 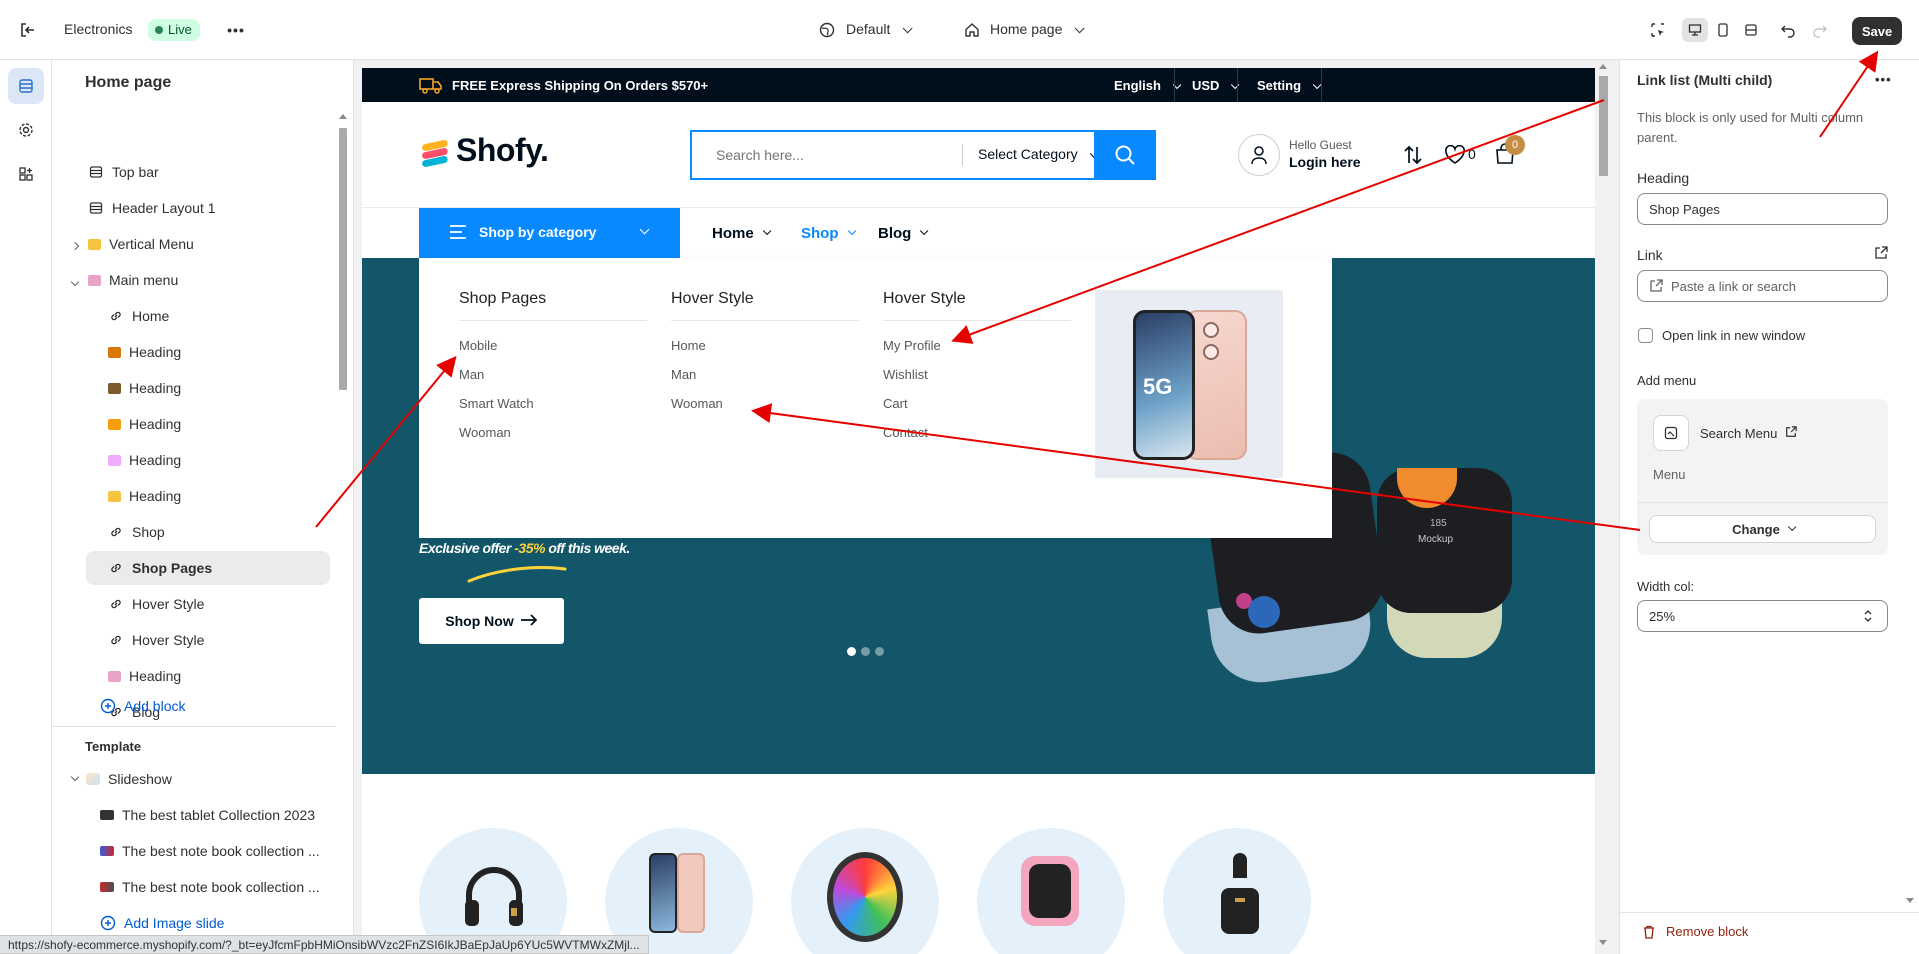 What do you see at coordinates (127, 316) in the screenshot?
I see `sidebar-item: Home` at bounding box center [127, 316].